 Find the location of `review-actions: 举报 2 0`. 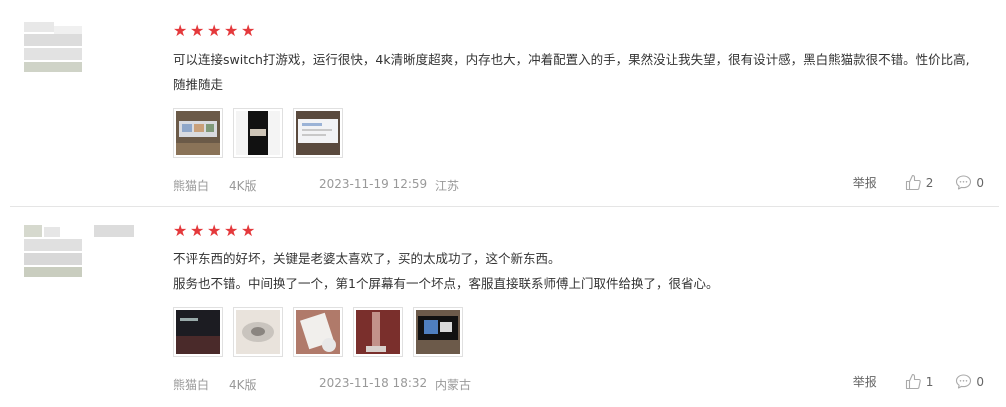

review-actions: 举报 2 0 is located at coordinates (918, 182).